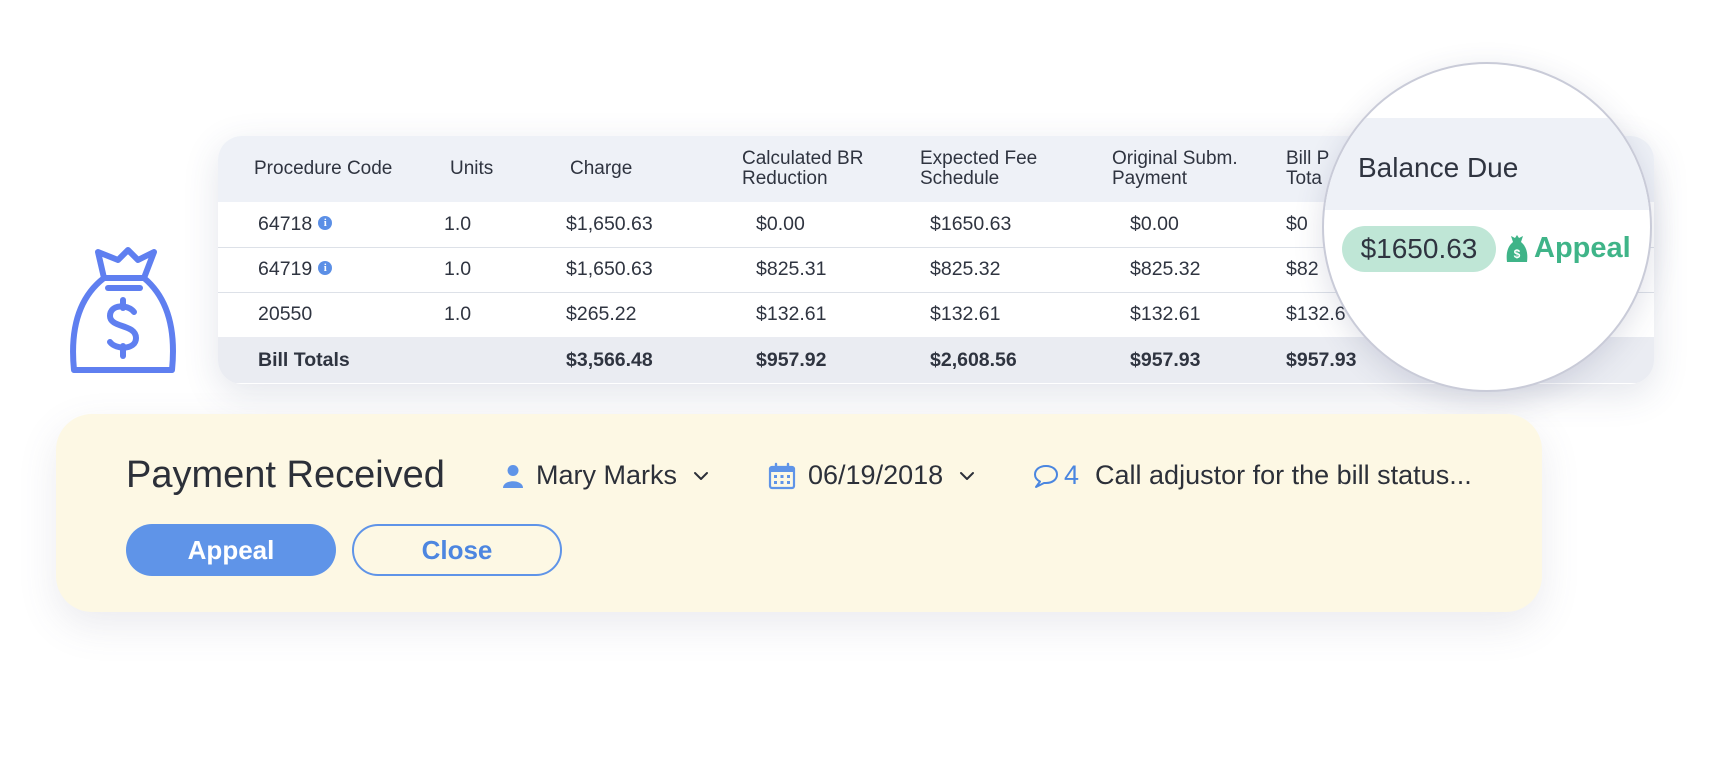 The height and width of the screenshot is (783, 1710). Describe the element at coordinates (801, 169) in the screenshot. I see `header-calculated-br-reduction: Calculated BR Reduction` at that location.